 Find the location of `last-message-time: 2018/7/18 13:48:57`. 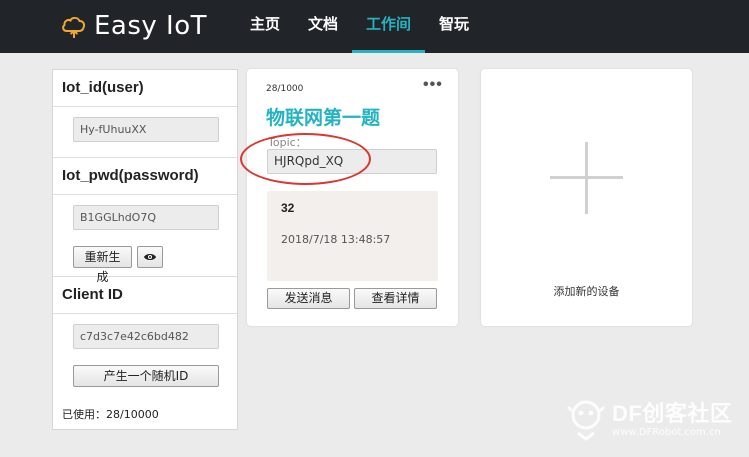

last-message-time: 2018/7/18 13:48:57 is located at coordinates (336, 239).